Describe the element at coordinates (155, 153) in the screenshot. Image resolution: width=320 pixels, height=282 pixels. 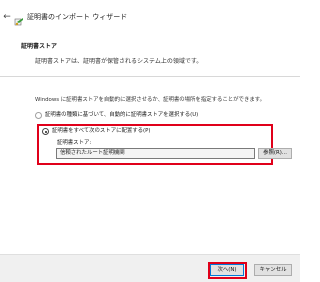
I see `store-field: 信頼されたルート証明機関` at that location.